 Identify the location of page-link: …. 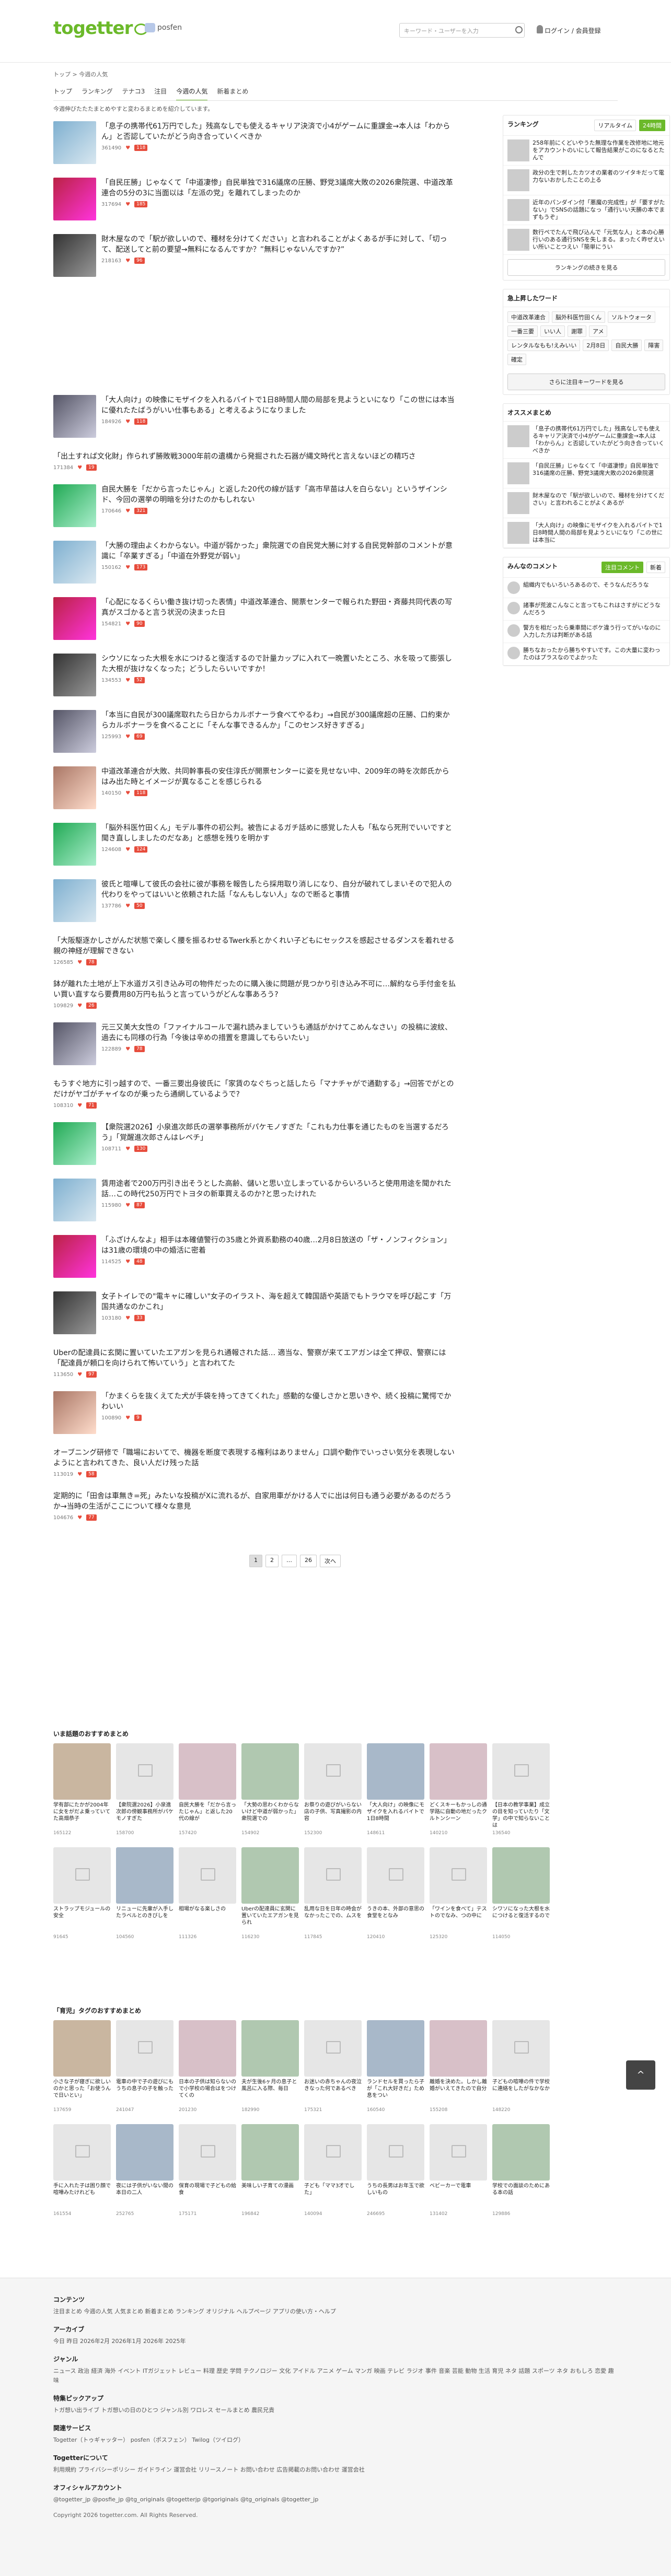
(289, 1561).